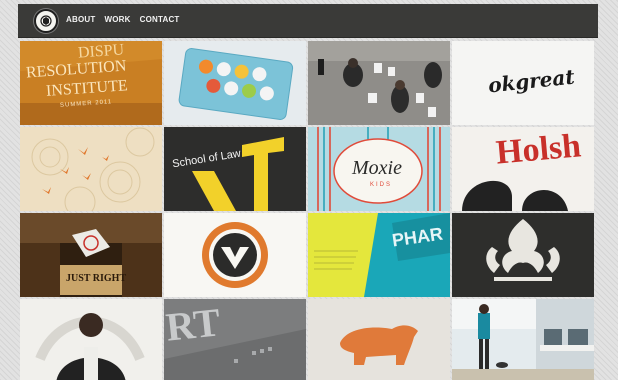 This screenshot has width=618, height=380. I want to click on bear-thumbnail, so click(379, 339).